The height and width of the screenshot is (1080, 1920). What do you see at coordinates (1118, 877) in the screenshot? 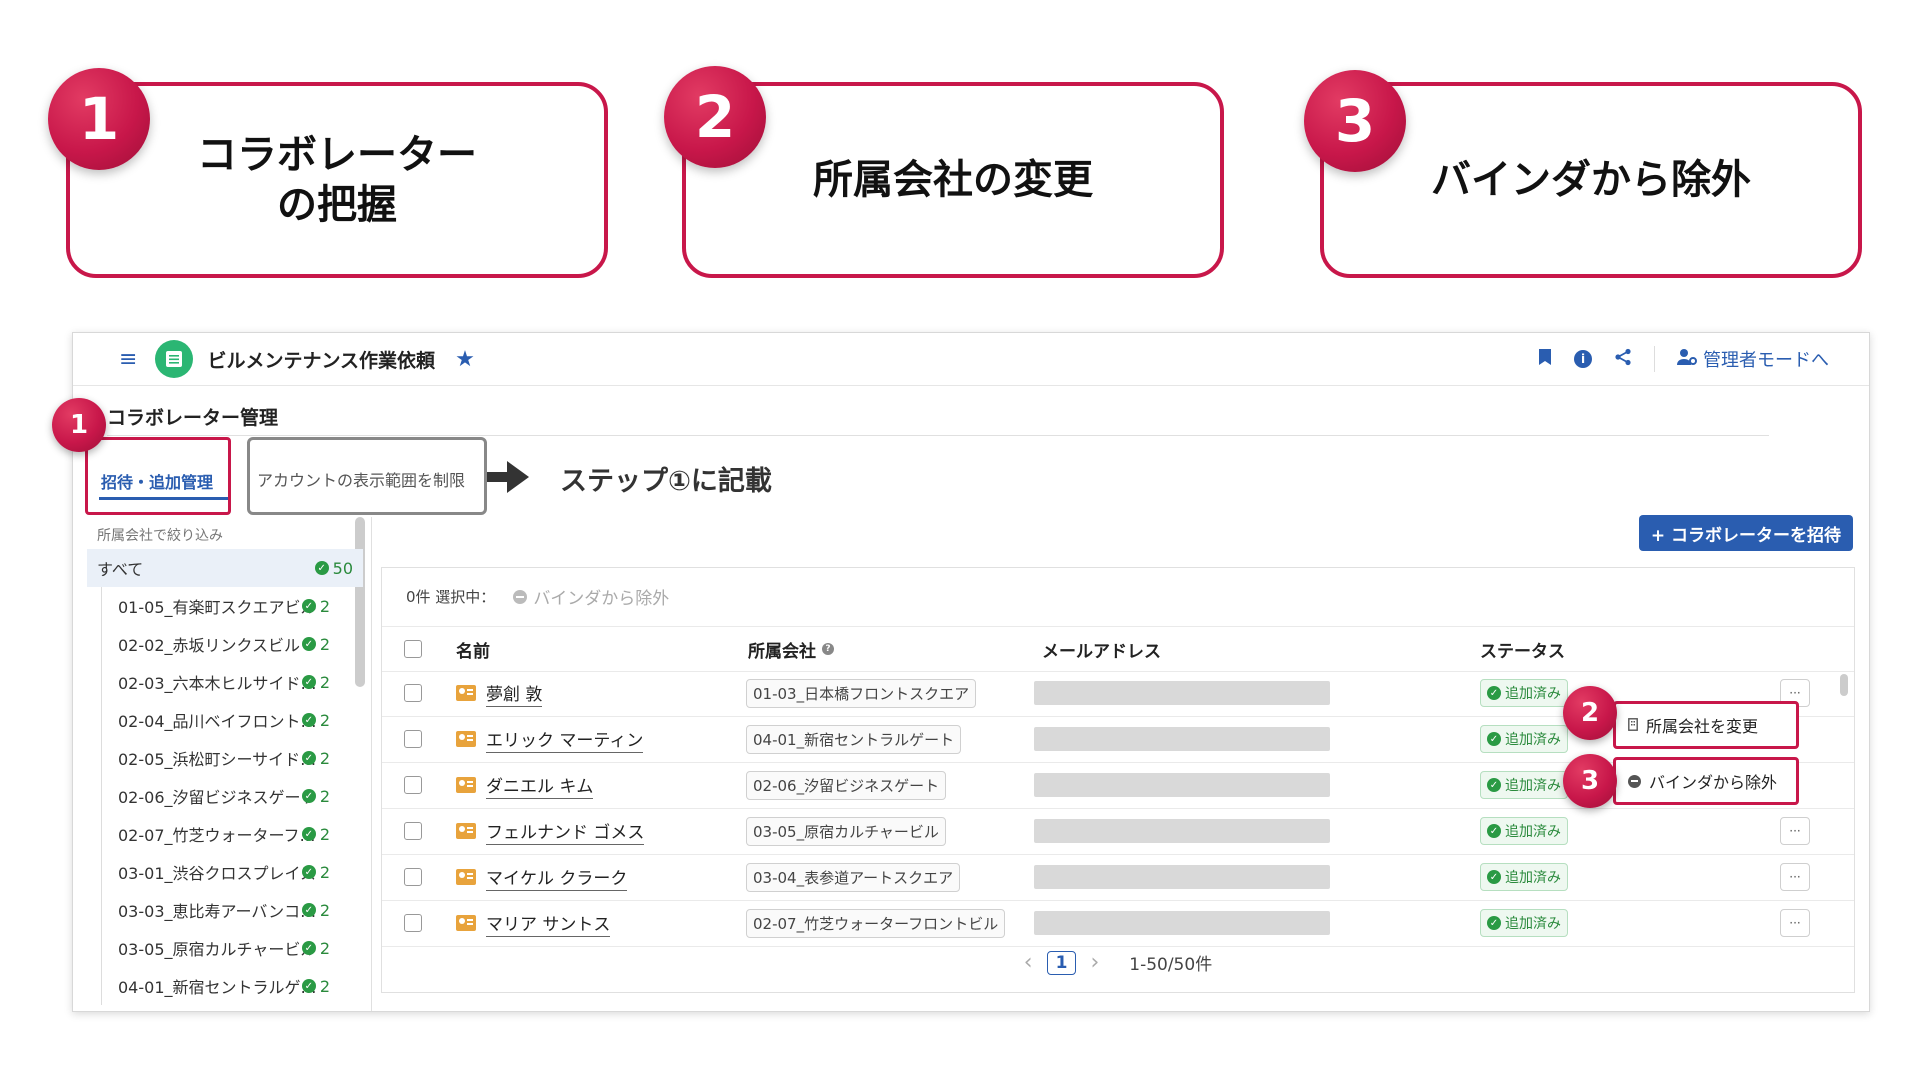
I see `table-row: マイケル クラーク 03-04_表参道アートスクエア ✓ 追加済み ···` at bounding box center [1118, 877].